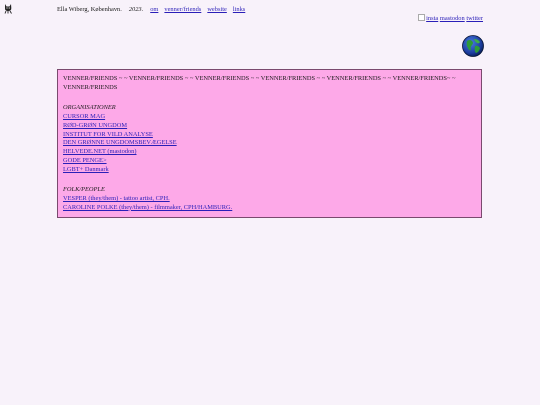  I want to click on nav-link-links: links, so click(239, 9).